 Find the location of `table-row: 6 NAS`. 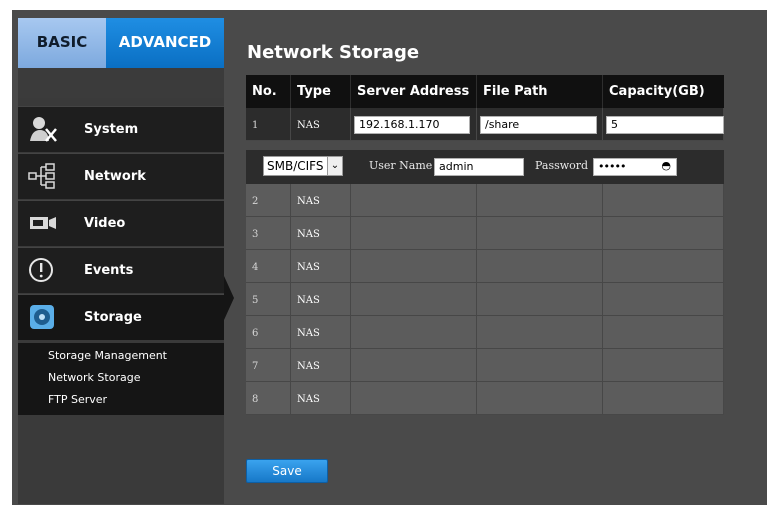

table-row: 6 NAS is located at coordinates (485, 332).